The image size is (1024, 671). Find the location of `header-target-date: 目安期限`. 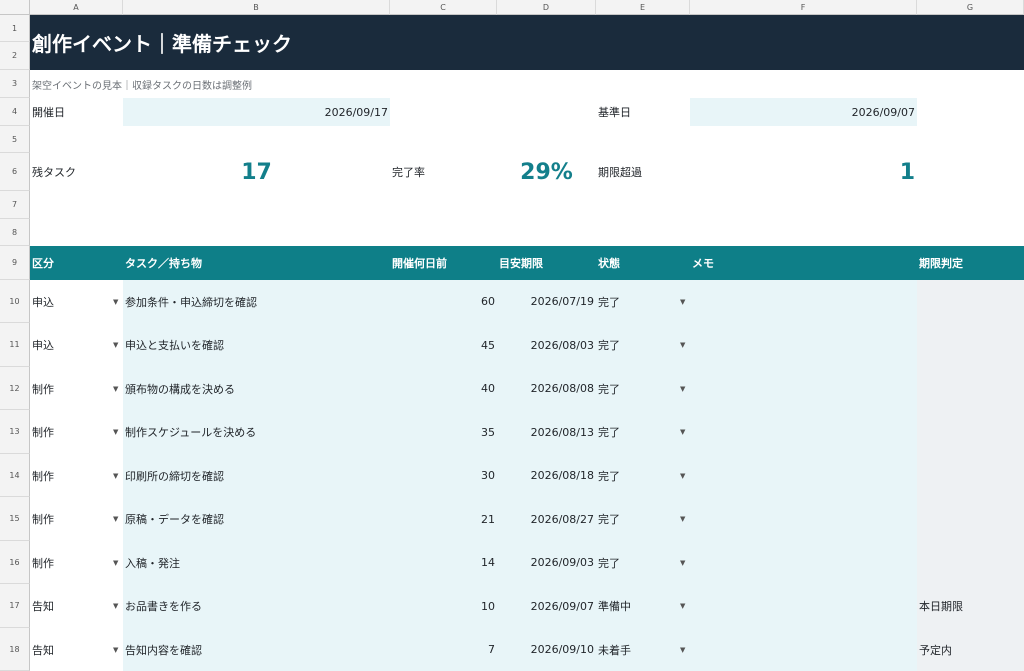

header-target-date: 目安期限 is located at coordinates (546, 263).